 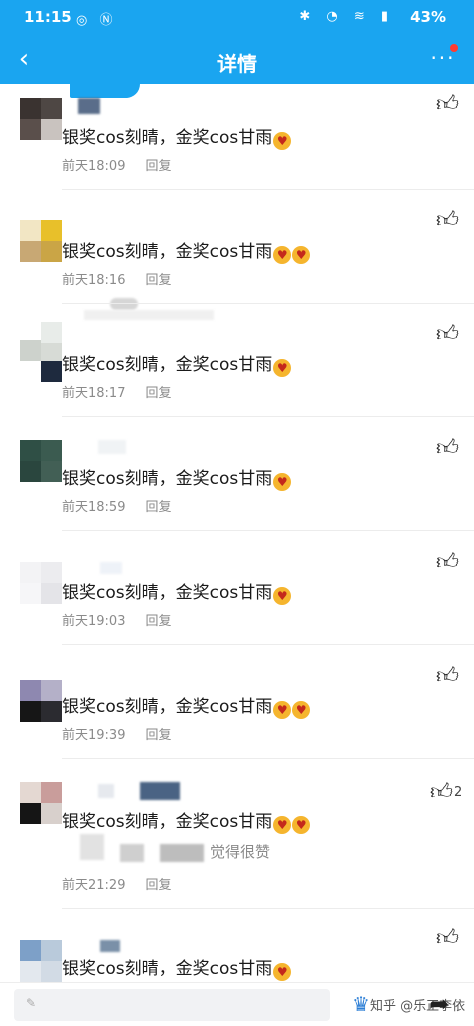 I want to click on comment-meta: 前天19:39 回复, so click(x=116, y=733).